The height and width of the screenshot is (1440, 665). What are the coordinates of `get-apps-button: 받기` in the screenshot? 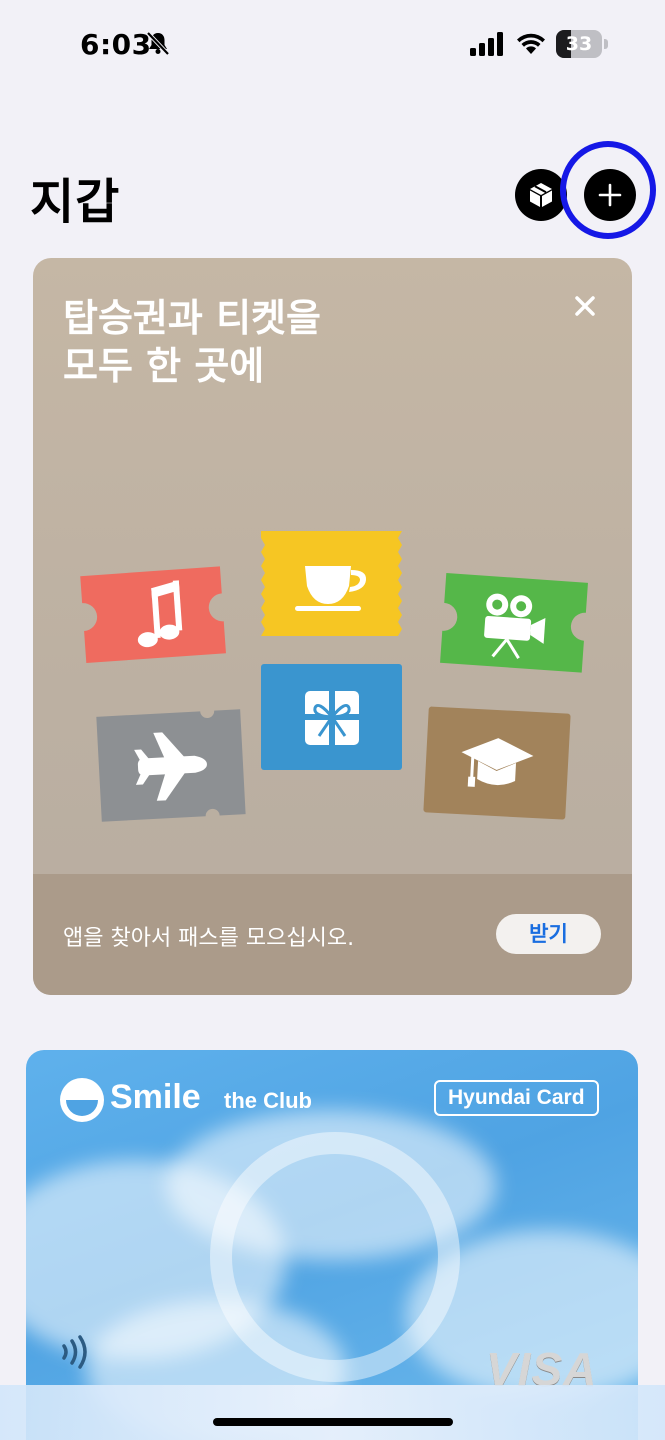 It's located at (548, 934).